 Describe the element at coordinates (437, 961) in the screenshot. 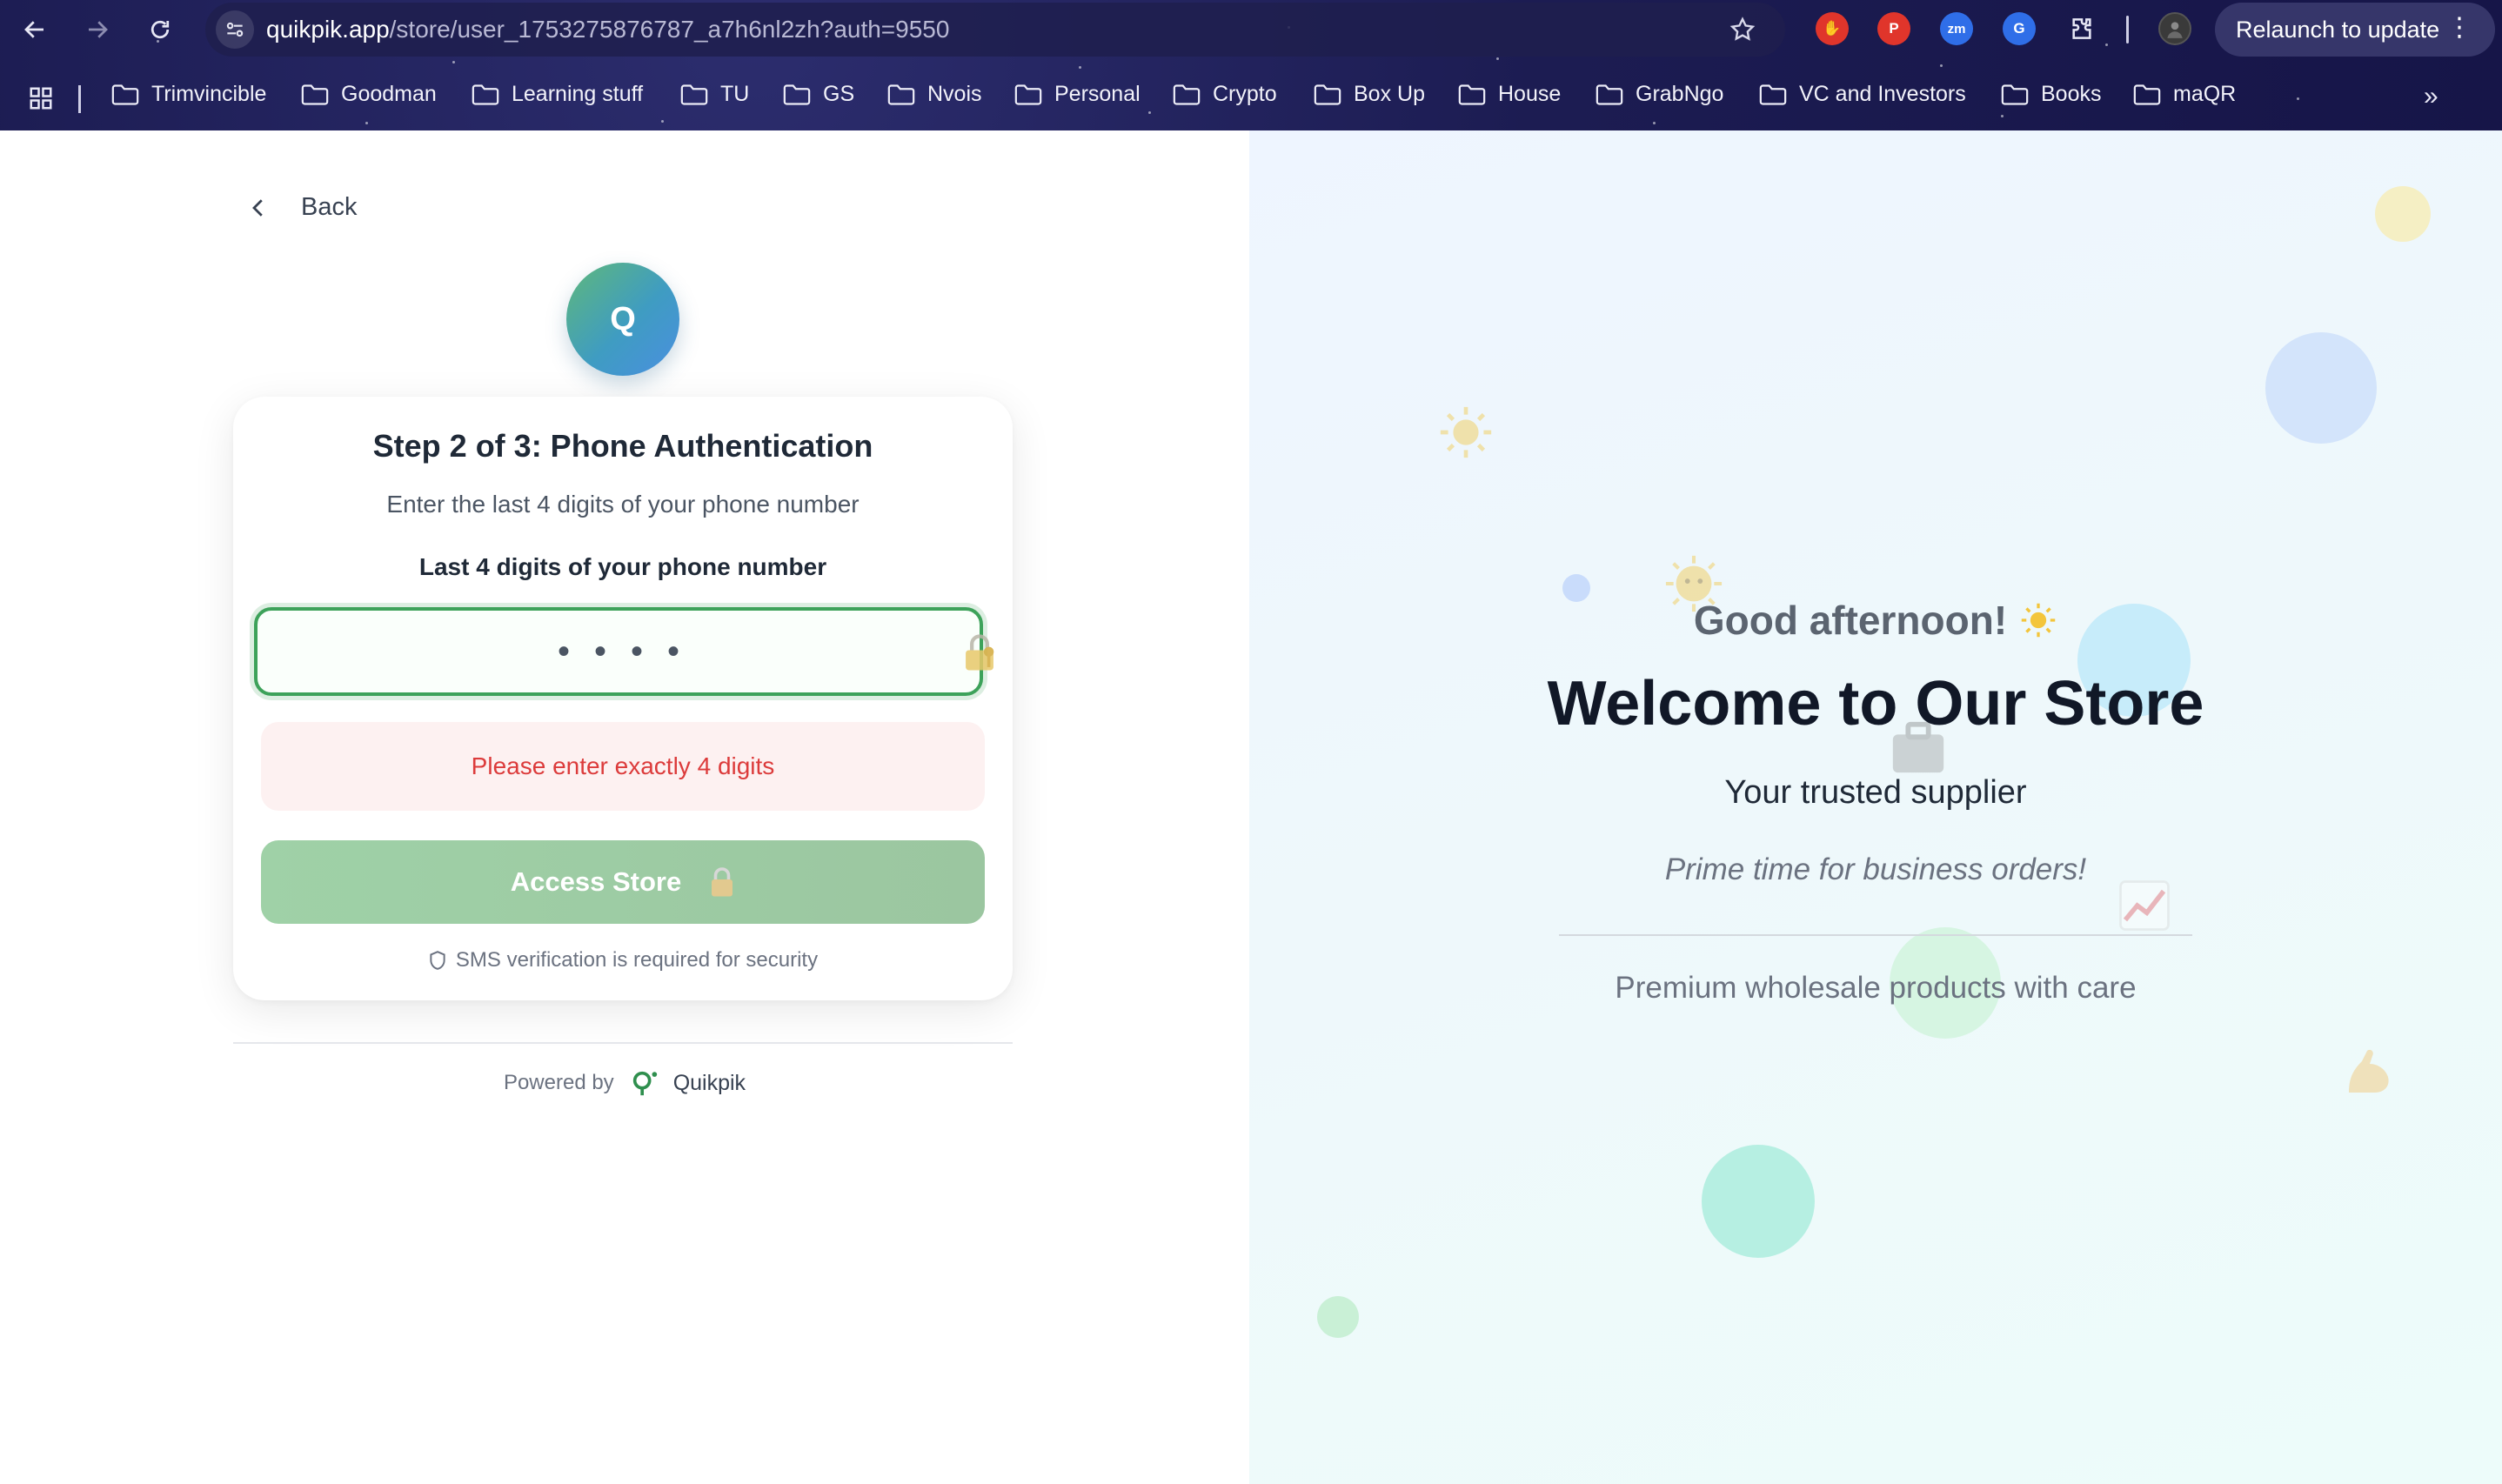

I see `shield-icon` at that location.